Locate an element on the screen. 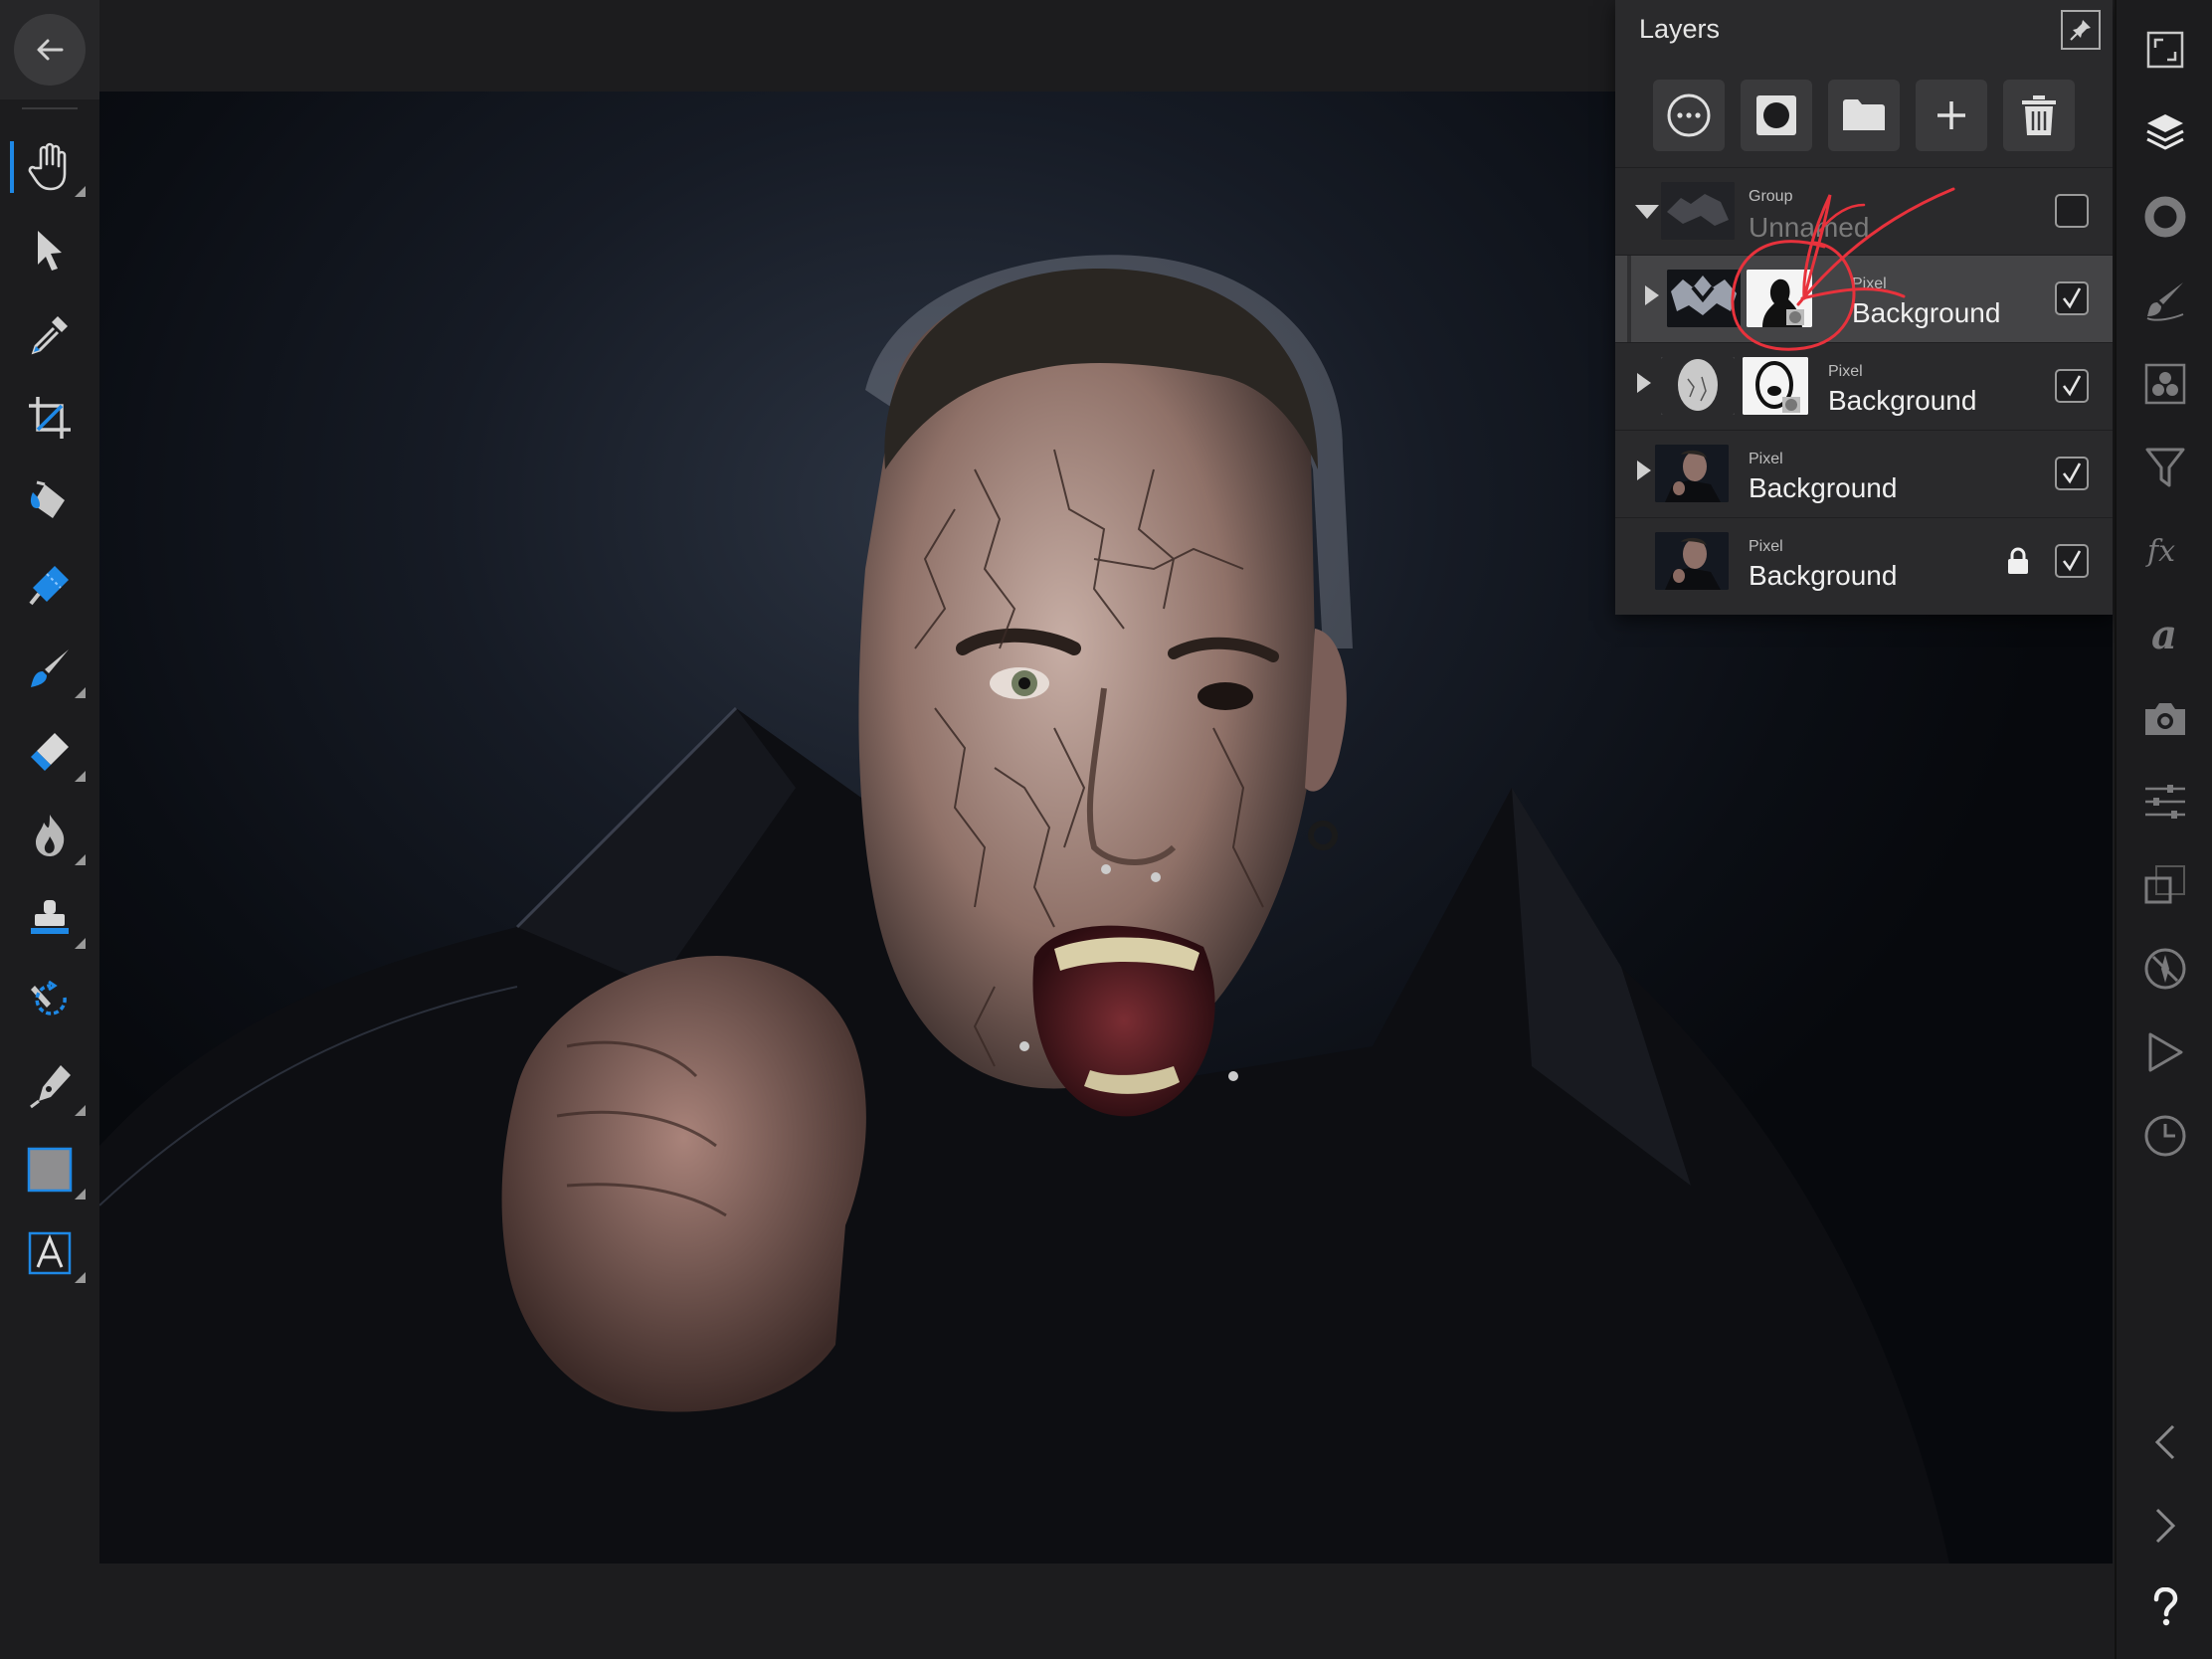  chevron-right-icon is located at coordinates (2165, 1526).